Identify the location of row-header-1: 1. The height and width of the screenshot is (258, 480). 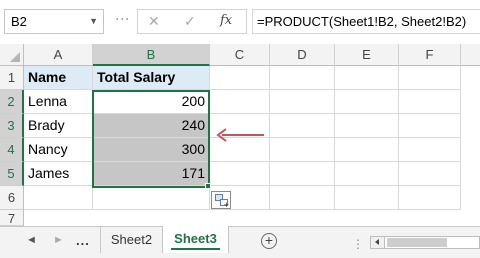
(12, 78).